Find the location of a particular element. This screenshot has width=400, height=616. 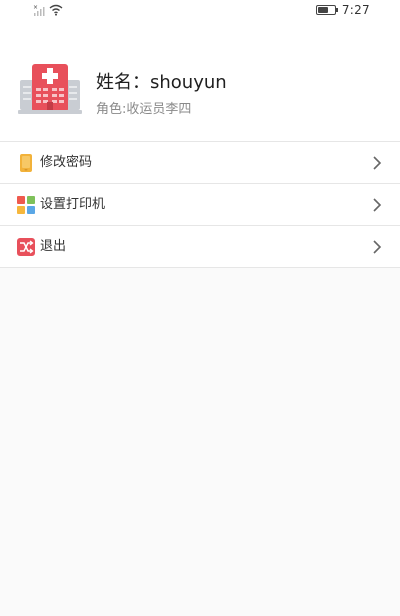

menu-item-printer-settings: 设置打印机 is located at coordinates (200, 205).